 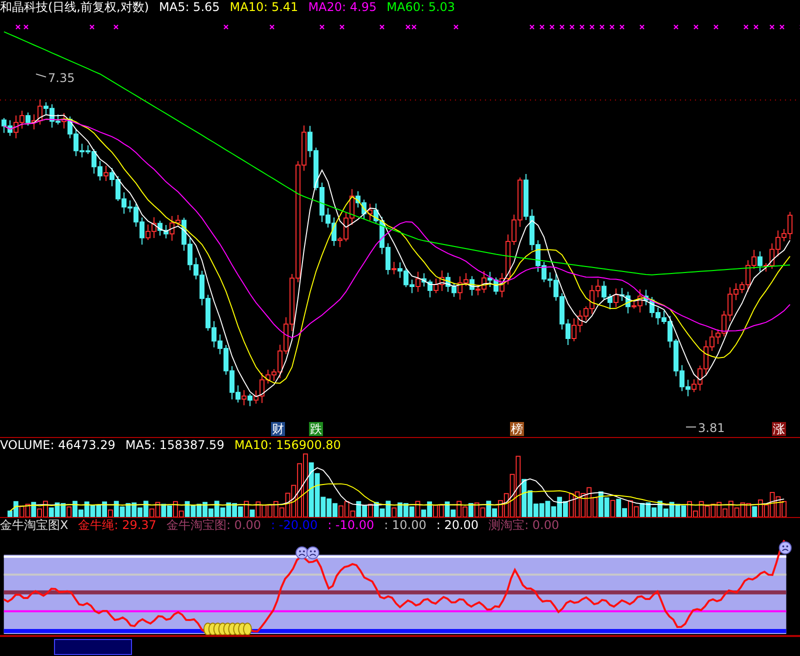 I want to click on indicator-value: 测淘宝: 0.00, so click(x=524, y=525).